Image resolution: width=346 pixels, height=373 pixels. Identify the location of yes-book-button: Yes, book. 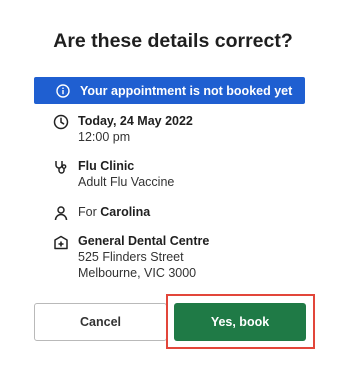
(240, 322).